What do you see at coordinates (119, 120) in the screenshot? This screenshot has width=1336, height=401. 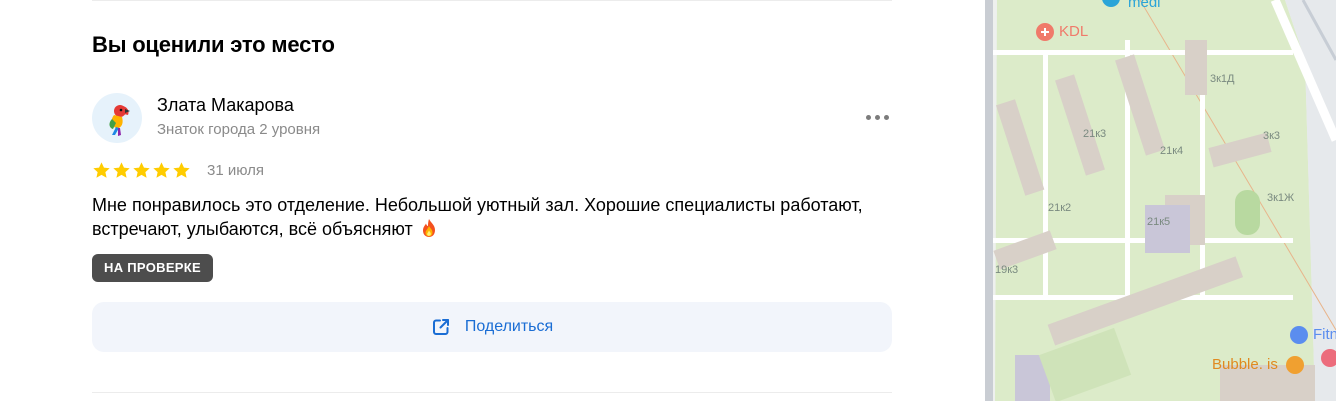 I see `parrot-icon` at bounding box center [119, 120].